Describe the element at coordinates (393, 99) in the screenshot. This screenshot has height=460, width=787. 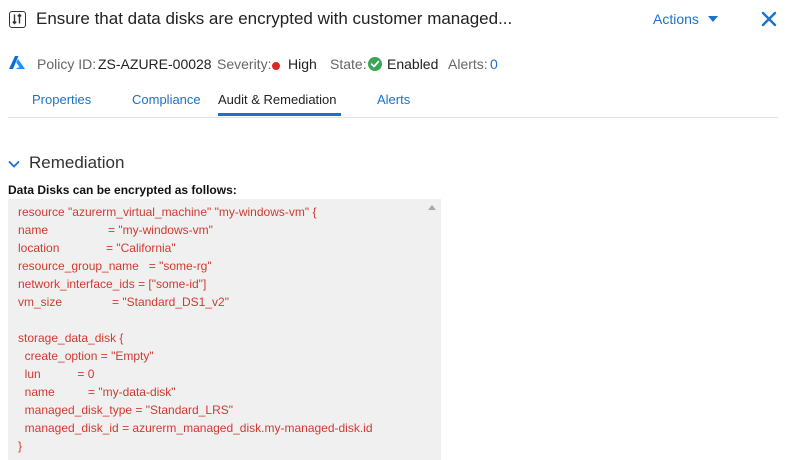
I see `tab-alerts: Alerts` at that location.